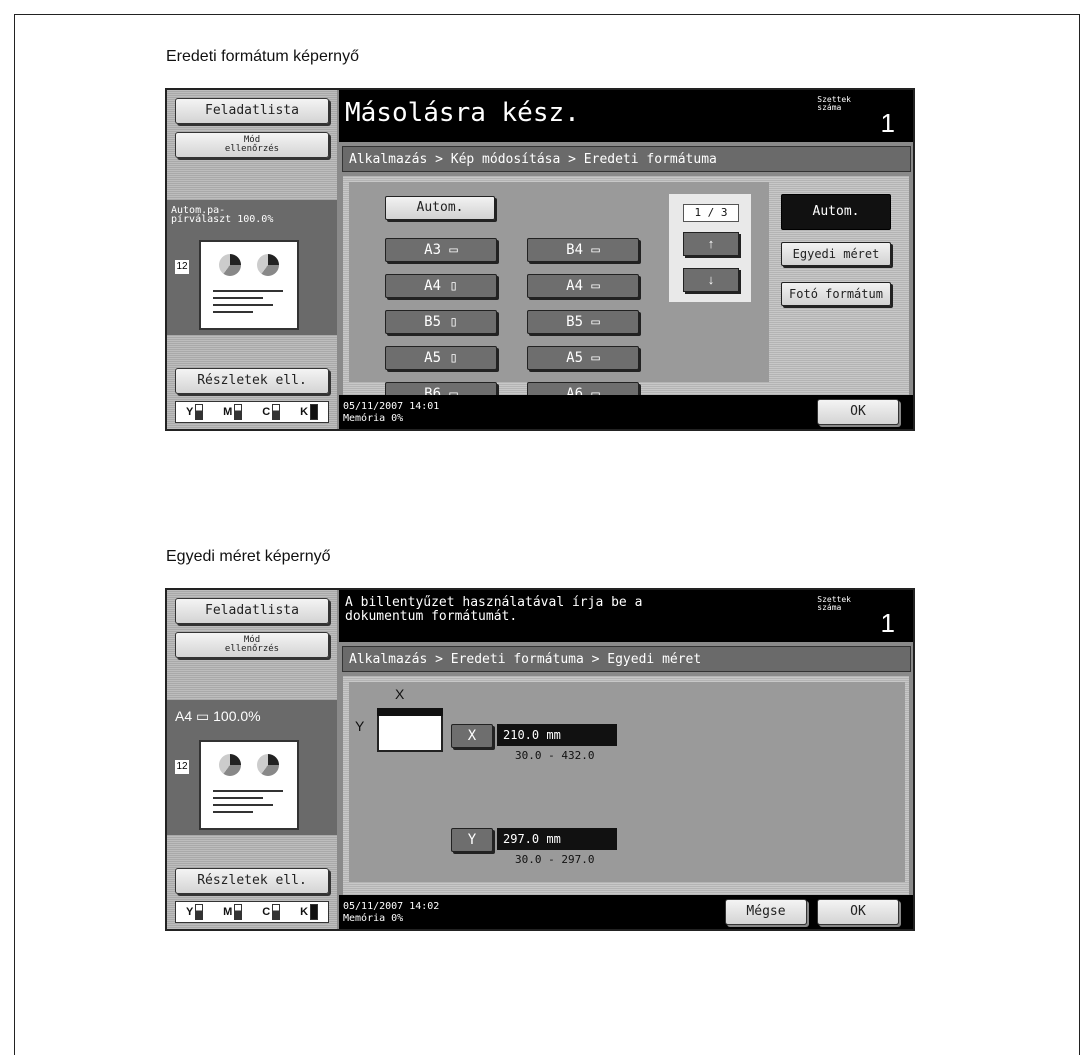  I want to click on auto-size-button: Autom., so click(440, 208).